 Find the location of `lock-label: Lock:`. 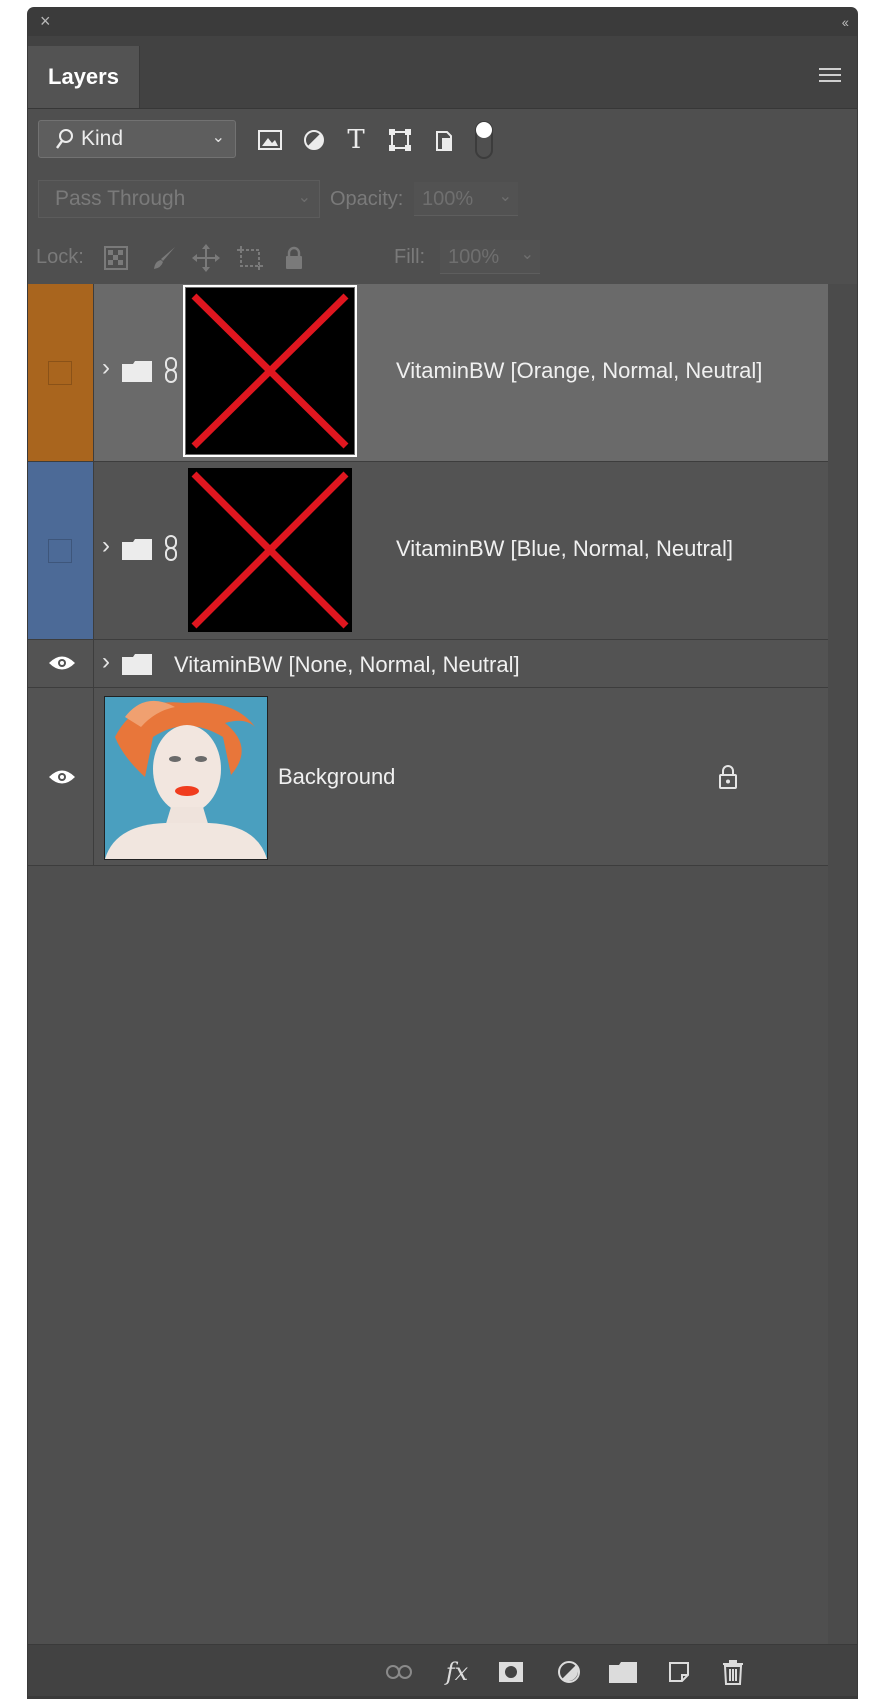

lock-label: Lock: is located at coordinates (60, 257).